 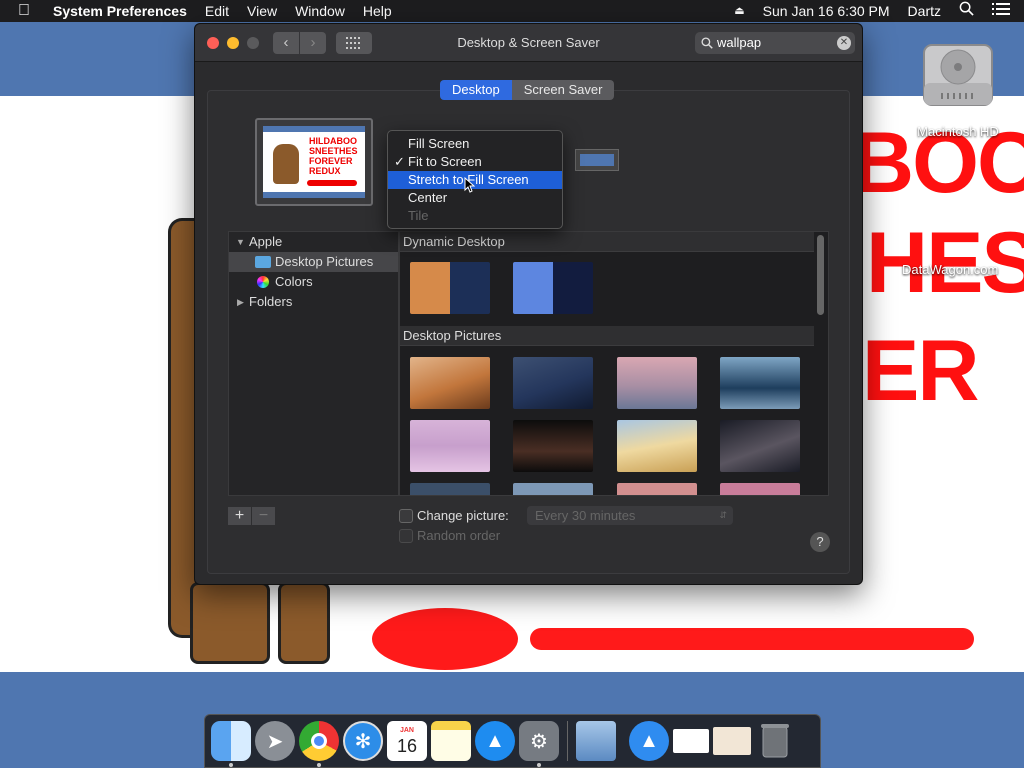 What do you see at coordinates (563, 90) in the screenshot?
I see `tab-screen-saver: Screen Saver` at bounding box center [563, 90].